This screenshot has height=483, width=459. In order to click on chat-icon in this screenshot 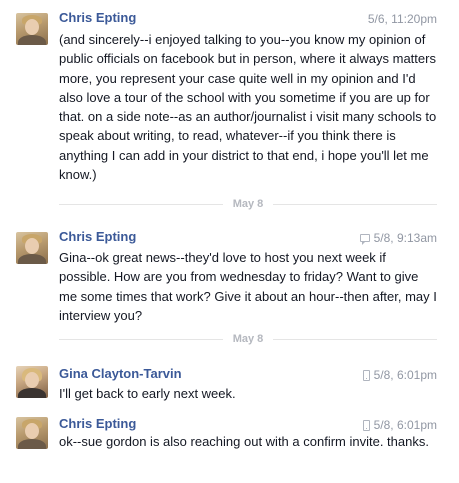, I will do `click(364, 239)`.